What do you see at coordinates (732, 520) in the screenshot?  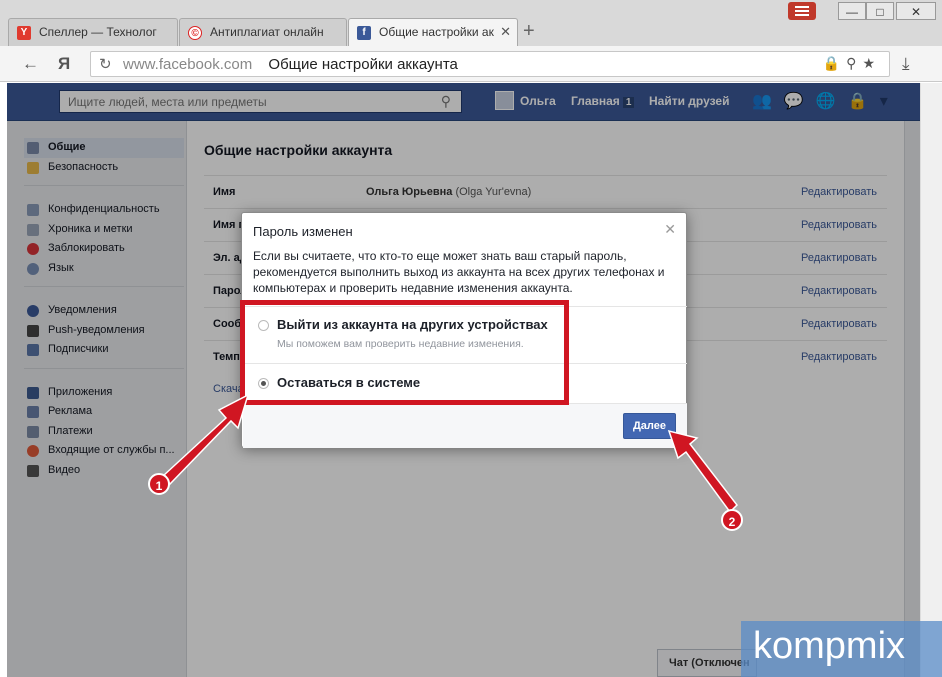 I see `annotation-badge-2: 2` at bounding box center [732, 520].